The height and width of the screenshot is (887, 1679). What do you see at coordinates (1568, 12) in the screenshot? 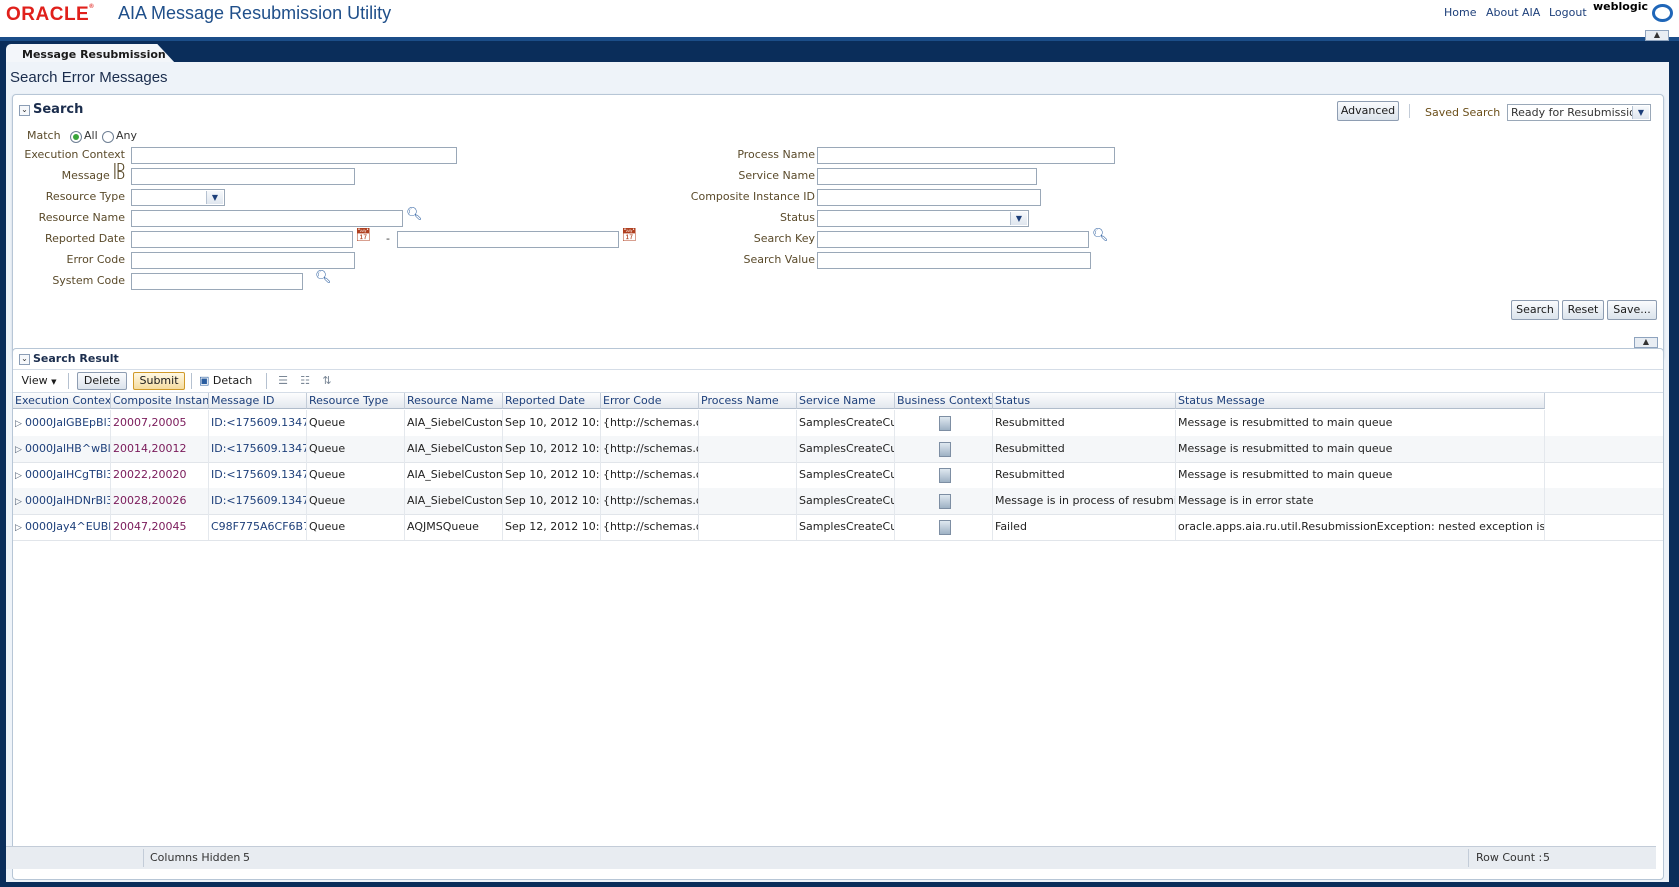
I see `logout-link: Logout` at bounding box center [1568, 12].